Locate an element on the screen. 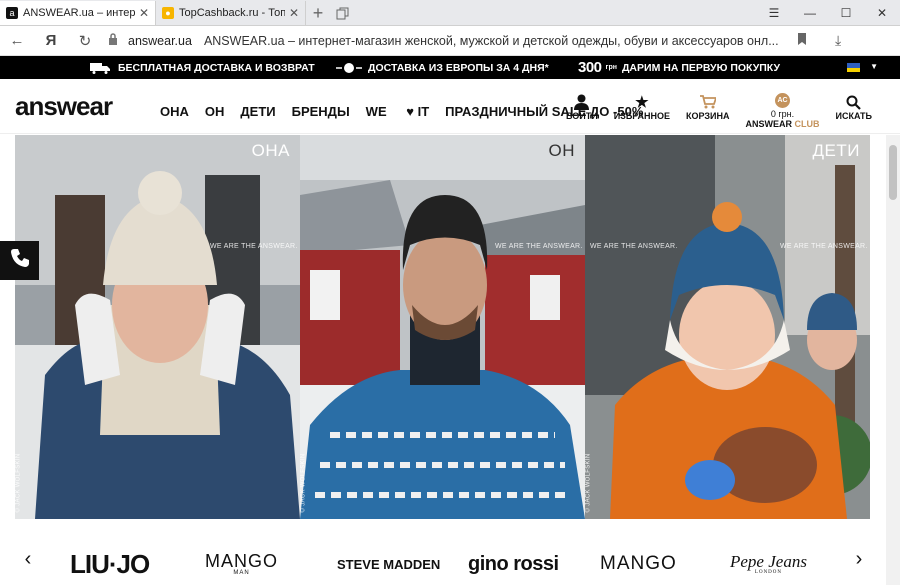  brand-pepe-jeans: Pepe Jeans LONDON is located at coordinates (768, 564).